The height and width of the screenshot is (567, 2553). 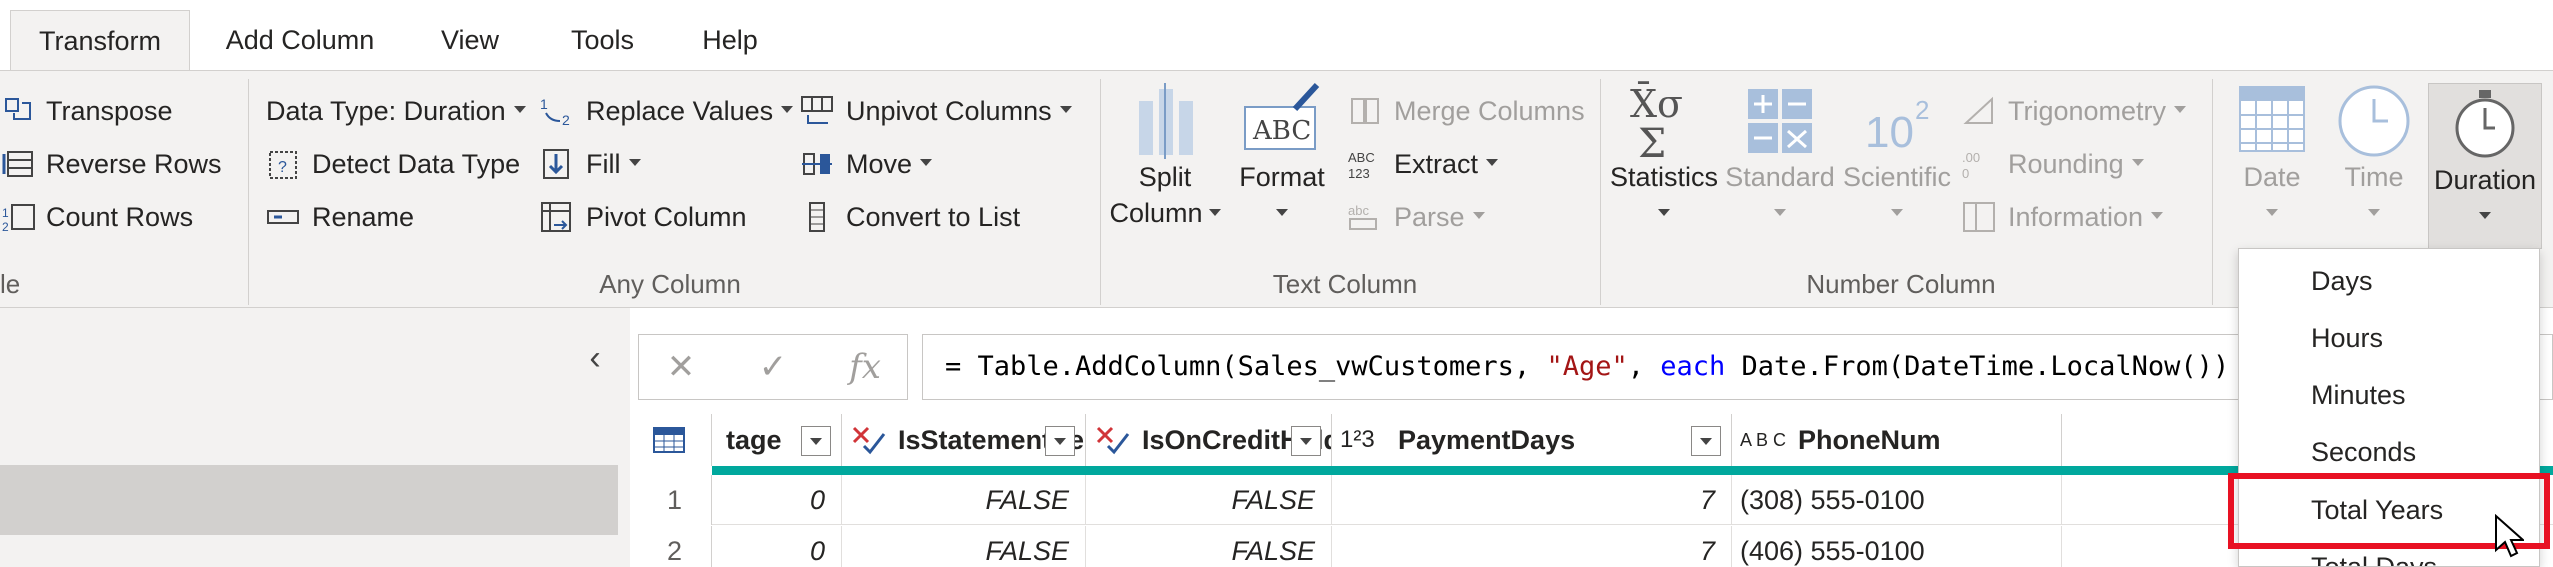 What do you see at coordinates (1664, 177) in the screenshot?
I see `statistics-label: Statistics` at bounding box center [1664, 177].